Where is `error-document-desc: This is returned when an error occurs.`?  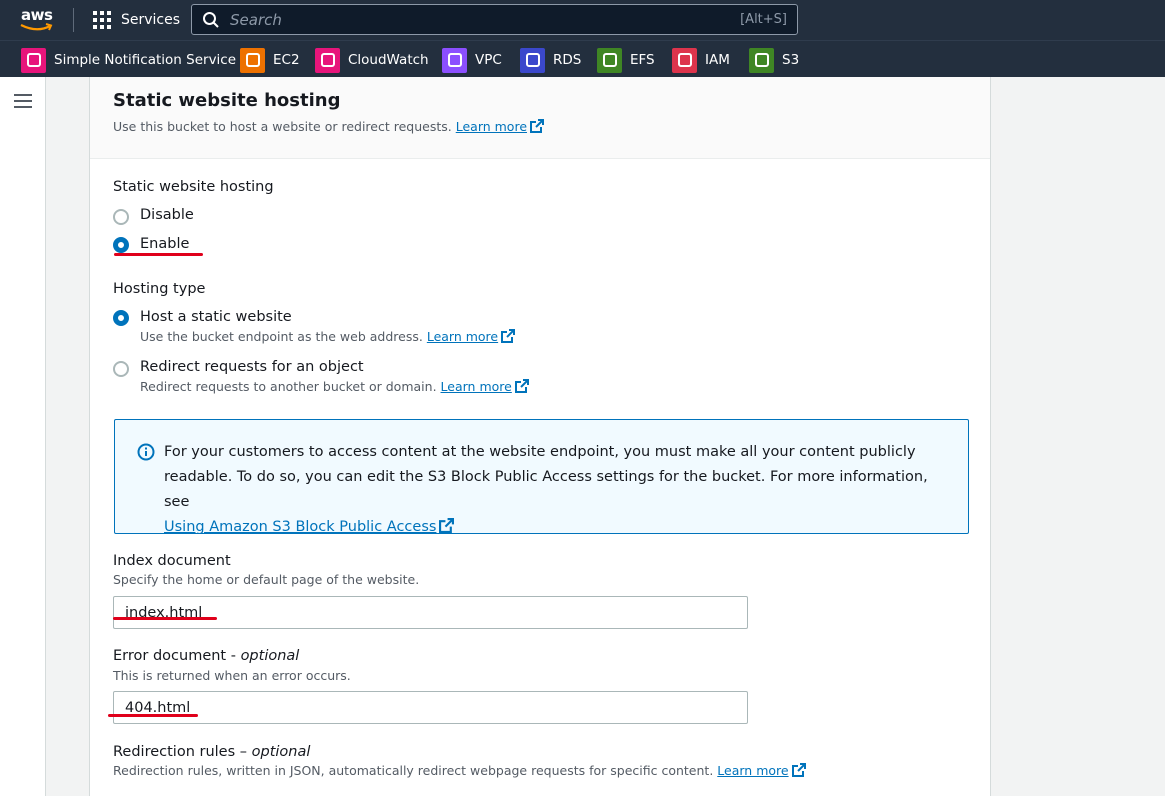
error-document-desc: This is returned when an error occurs. is located at coordinates (232, 675).